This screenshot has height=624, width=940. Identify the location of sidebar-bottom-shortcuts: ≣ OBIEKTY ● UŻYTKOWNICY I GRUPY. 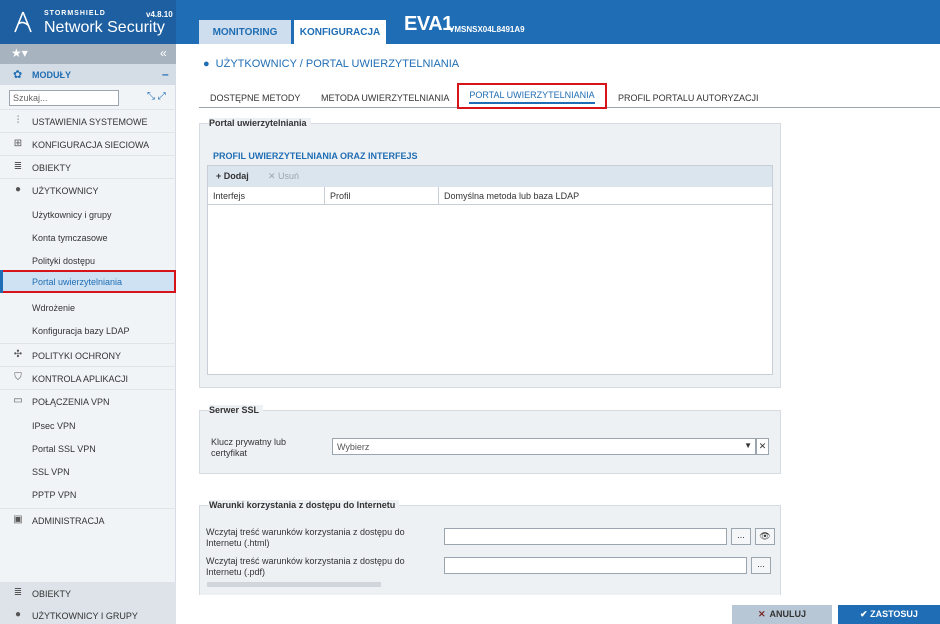
(88, 603).